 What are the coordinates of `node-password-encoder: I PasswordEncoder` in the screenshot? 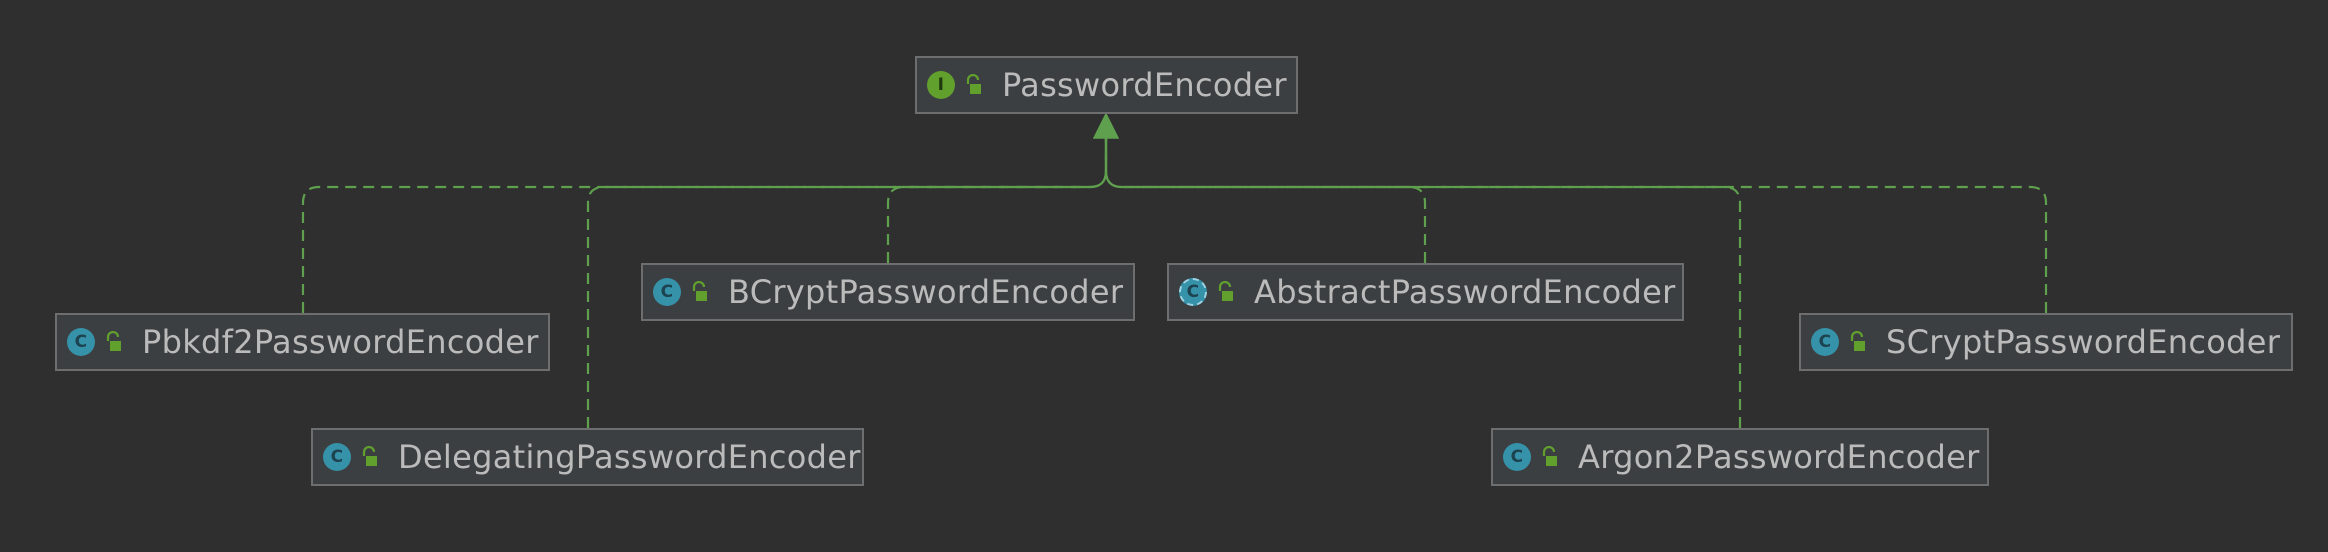 It's located at (1106, 85).